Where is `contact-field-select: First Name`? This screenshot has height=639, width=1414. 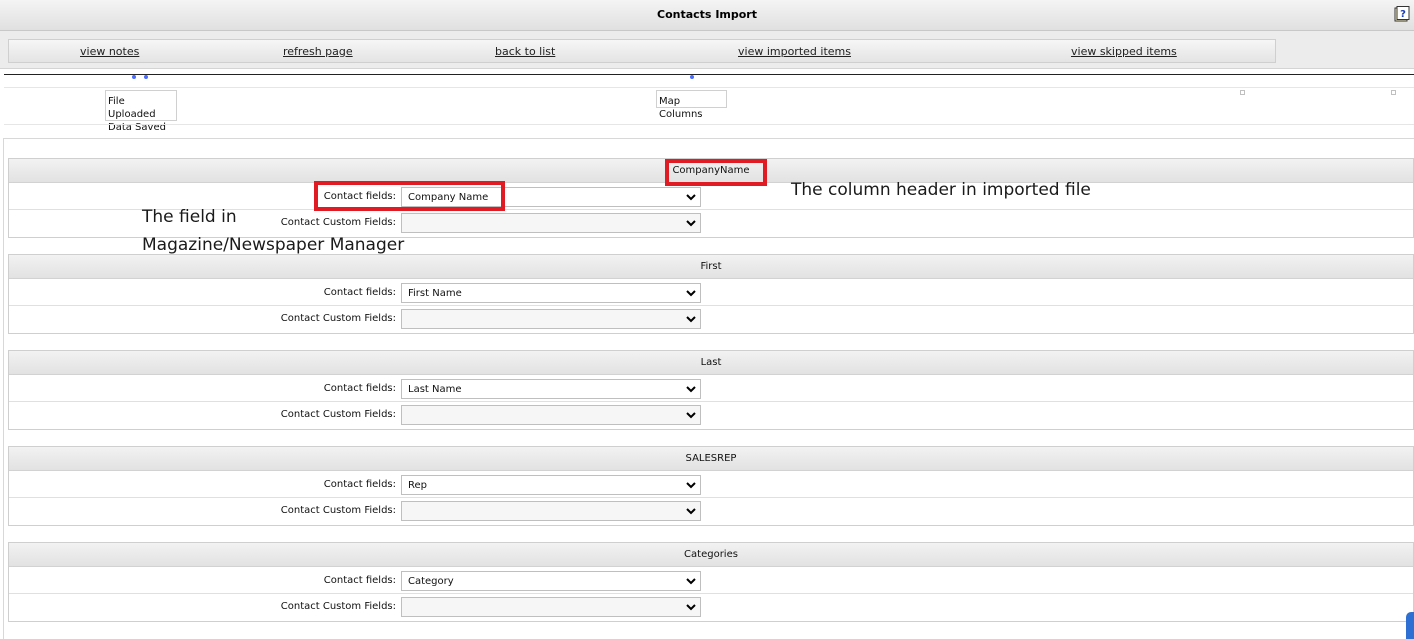
contact-field-select: First Name is located at coordinates (551, 293).